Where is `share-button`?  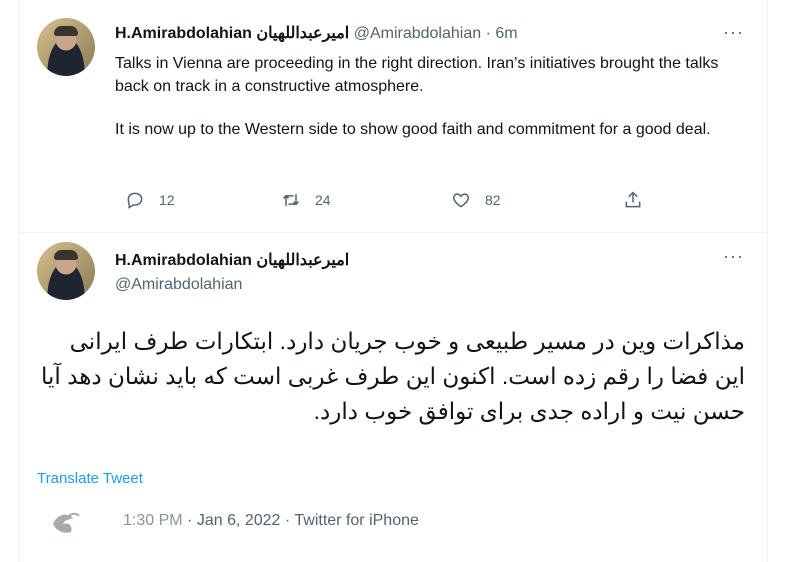
share-button is located at coordinates (633, 200).